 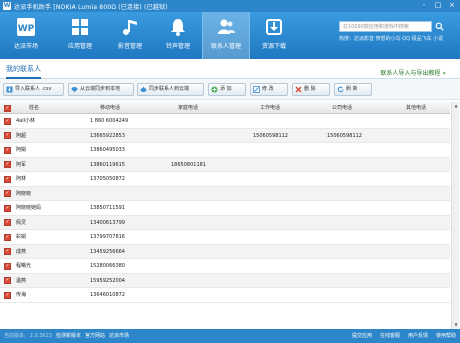 What do you see at coordinates (270, 135) in the screenshot?
I see `cell-work: 15060598112` at bounding box center [270, 135].